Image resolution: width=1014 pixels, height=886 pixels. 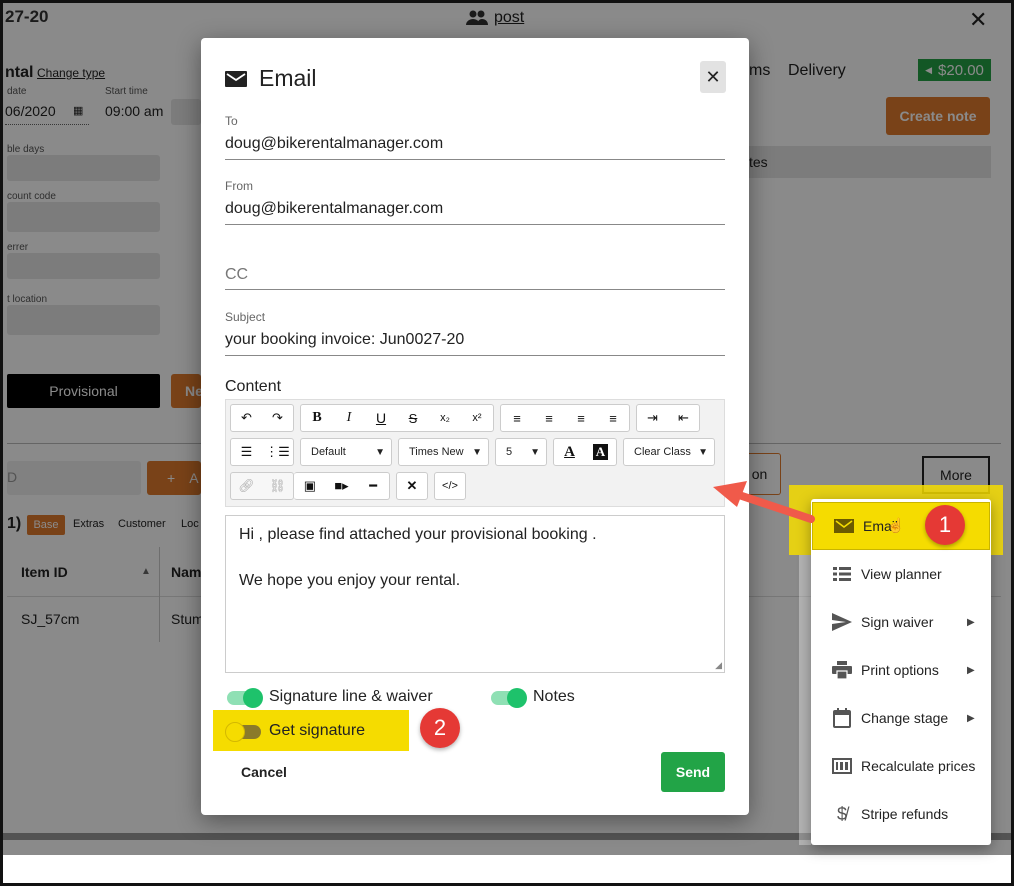 What do you see at coordinates (842, 670) in the screenshot?
I see `printer-icon` at bounding box center [842, 670].